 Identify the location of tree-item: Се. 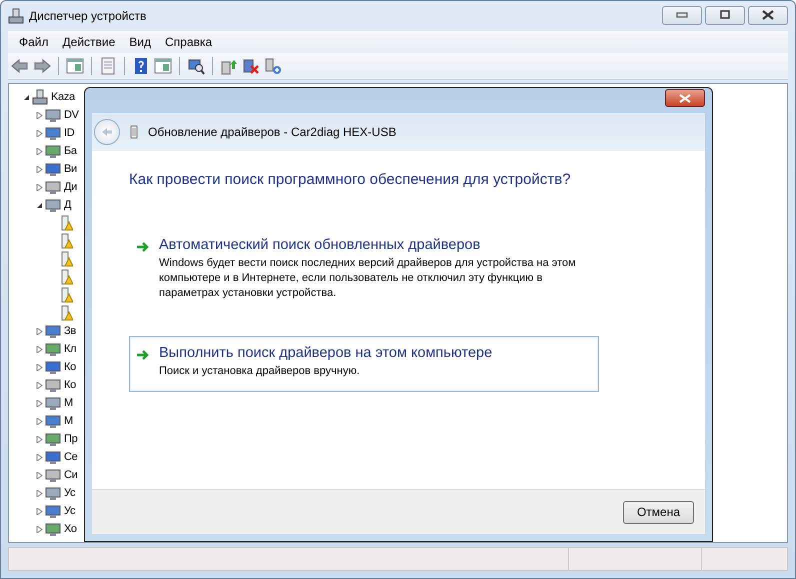
(71, 457).